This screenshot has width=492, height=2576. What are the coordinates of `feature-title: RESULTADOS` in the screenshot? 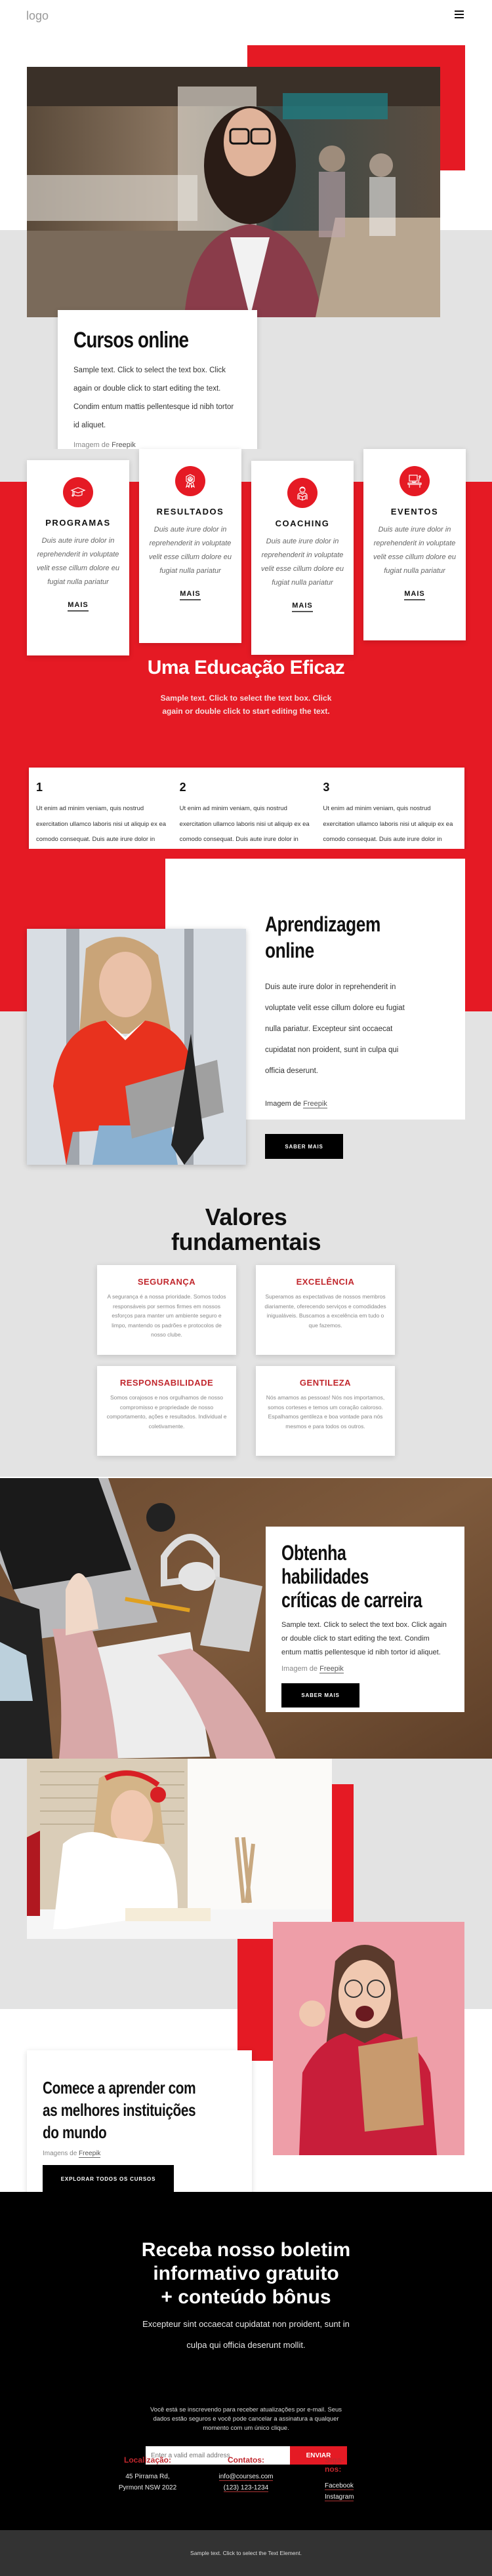 It's located at (190, 512).